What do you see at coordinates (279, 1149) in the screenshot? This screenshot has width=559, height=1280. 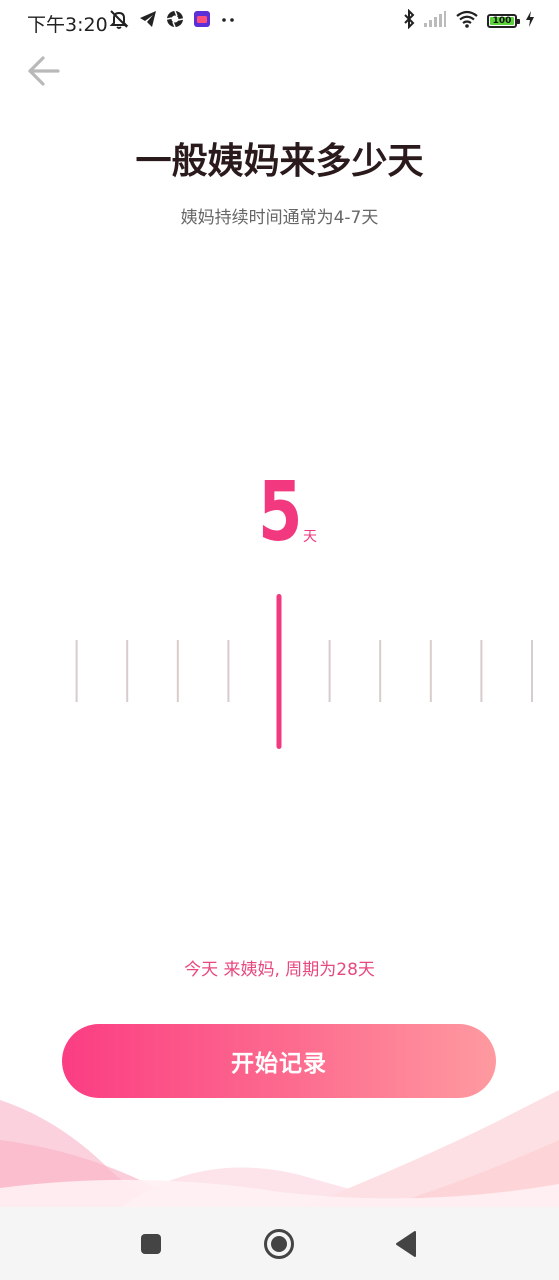 I see `decorative-waves` at bounding box center [279, 1149].